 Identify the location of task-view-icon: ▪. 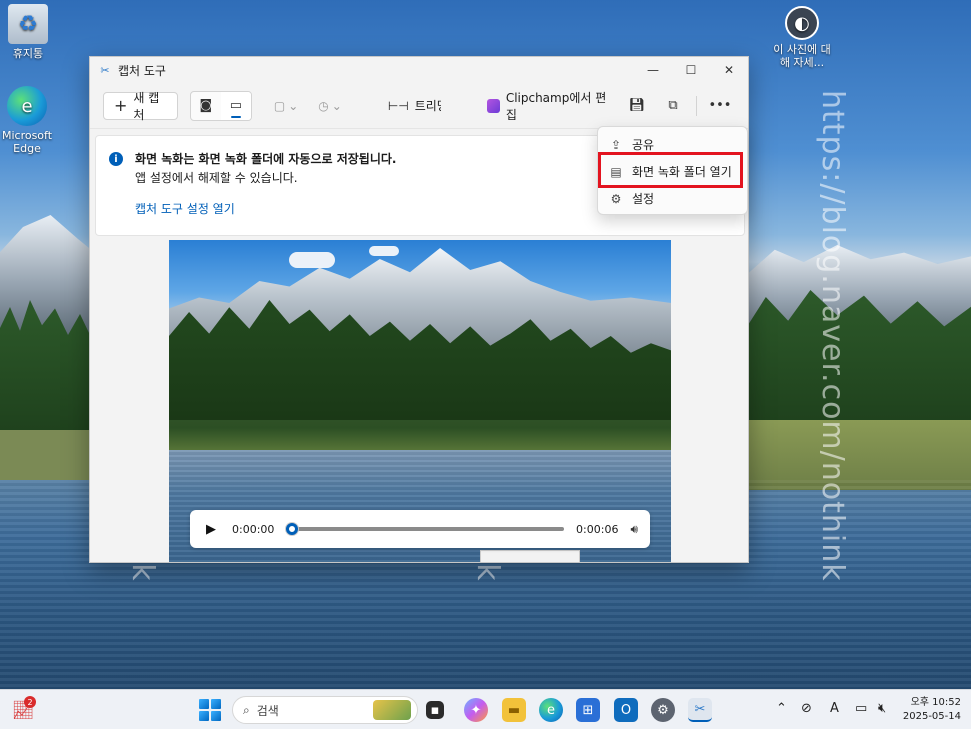
(435, 710).